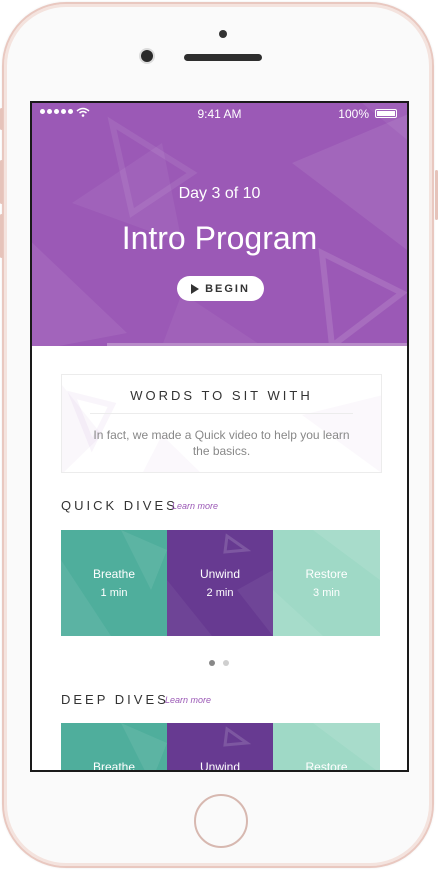  Describe the element at coordinates (221, 821) in the screenshot. I see `home-button` at that location.